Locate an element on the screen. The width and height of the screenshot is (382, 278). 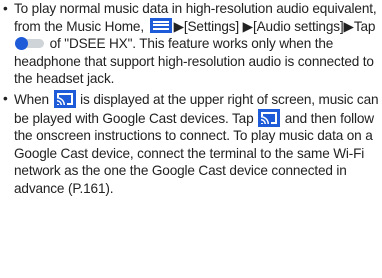
toggle-icon is located at coordinates (30, 44).